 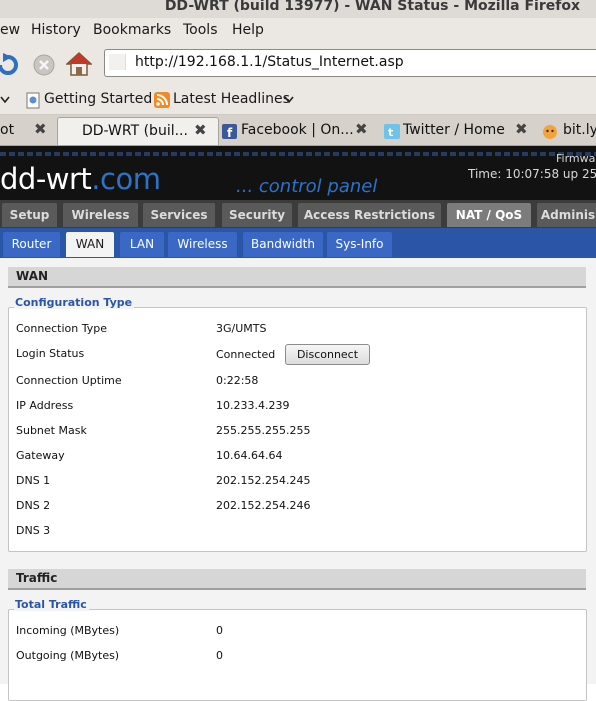 What do you see at coordinates (307, 186) in the screenshot?
I see `control-panel-tagline: ... control panel` at bounding box center [307, 186].